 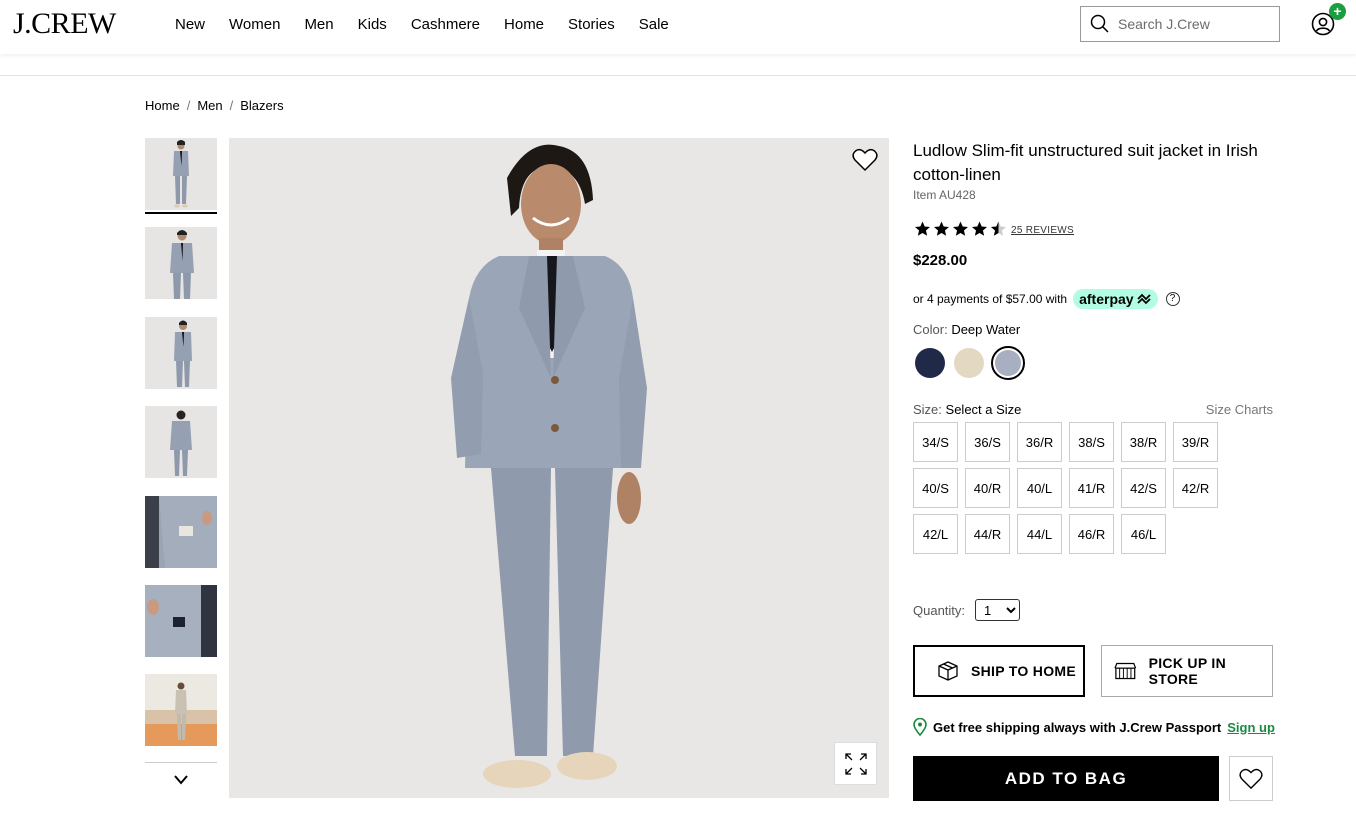 What do you see at coordinates (998, 228) in the screenshot?
I see `half-star-icon` at bounding box center [998, 228].